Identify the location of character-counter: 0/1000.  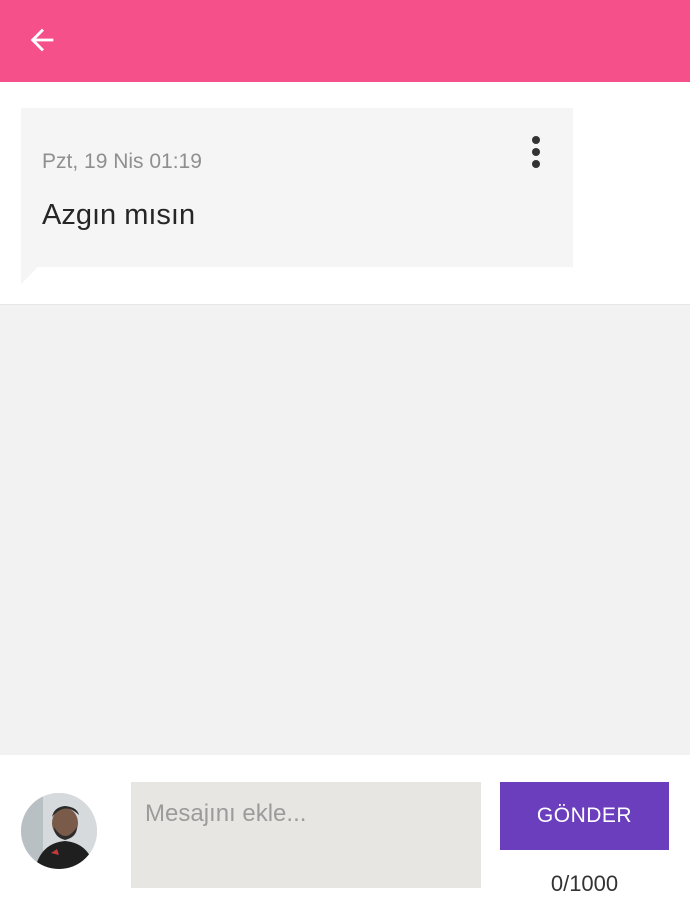
(584, 883).